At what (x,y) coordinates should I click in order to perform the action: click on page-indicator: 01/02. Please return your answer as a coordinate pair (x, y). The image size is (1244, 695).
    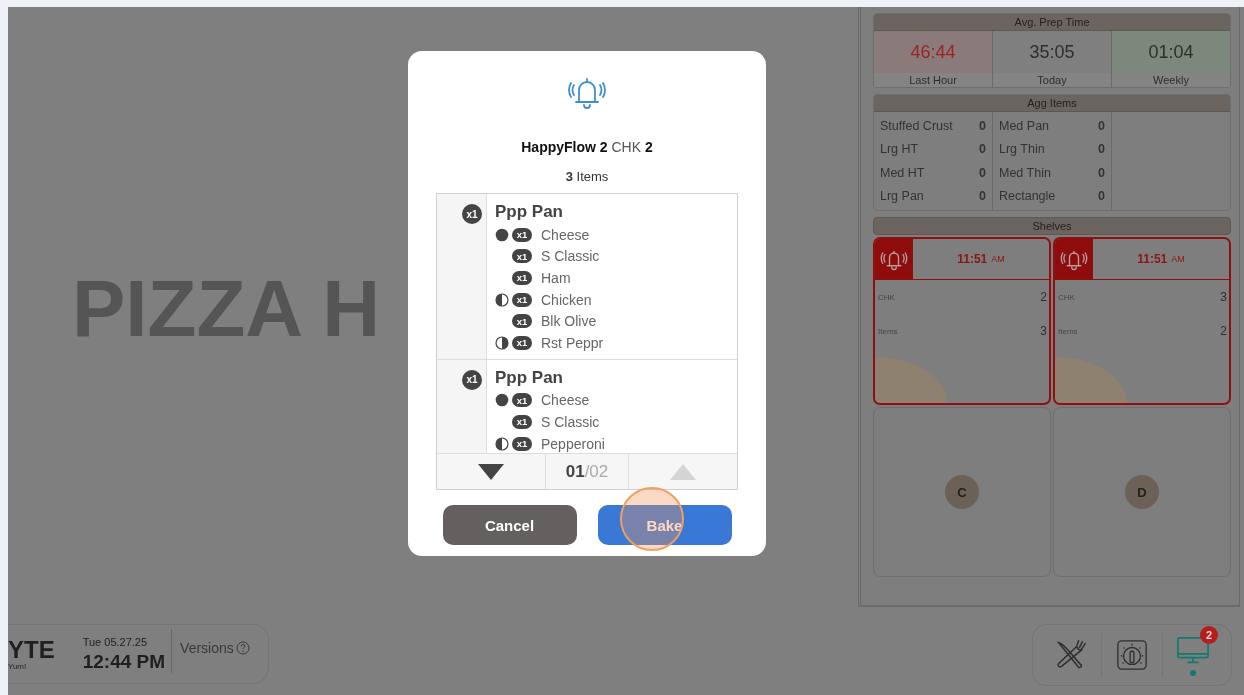
    Looking at the image, I should click on (587, 471).